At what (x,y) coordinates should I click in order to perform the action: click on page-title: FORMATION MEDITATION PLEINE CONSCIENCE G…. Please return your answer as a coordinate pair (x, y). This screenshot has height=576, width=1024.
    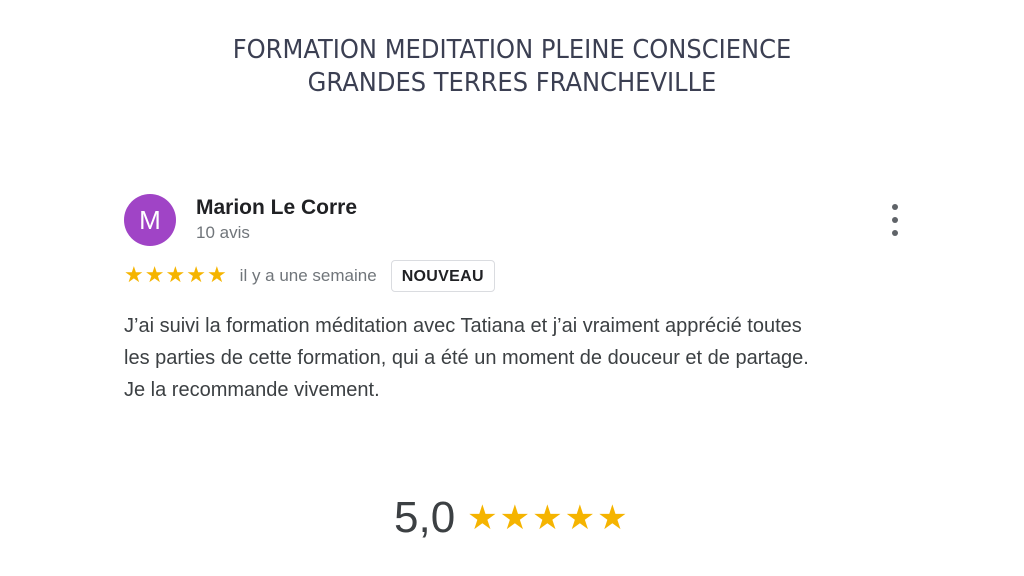
    Looking at the image, I should click on (512, 67).